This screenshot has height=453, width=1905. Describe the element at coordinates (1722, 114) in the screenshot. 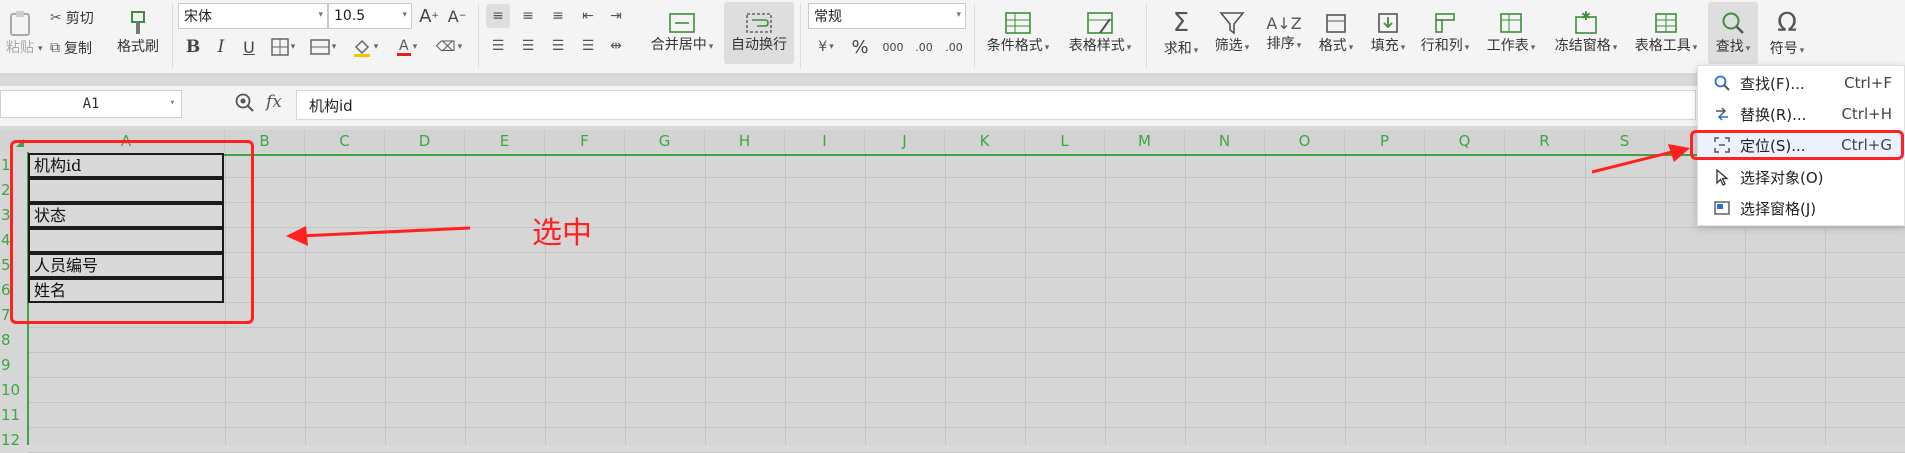

I see `replace-icon` at that location.